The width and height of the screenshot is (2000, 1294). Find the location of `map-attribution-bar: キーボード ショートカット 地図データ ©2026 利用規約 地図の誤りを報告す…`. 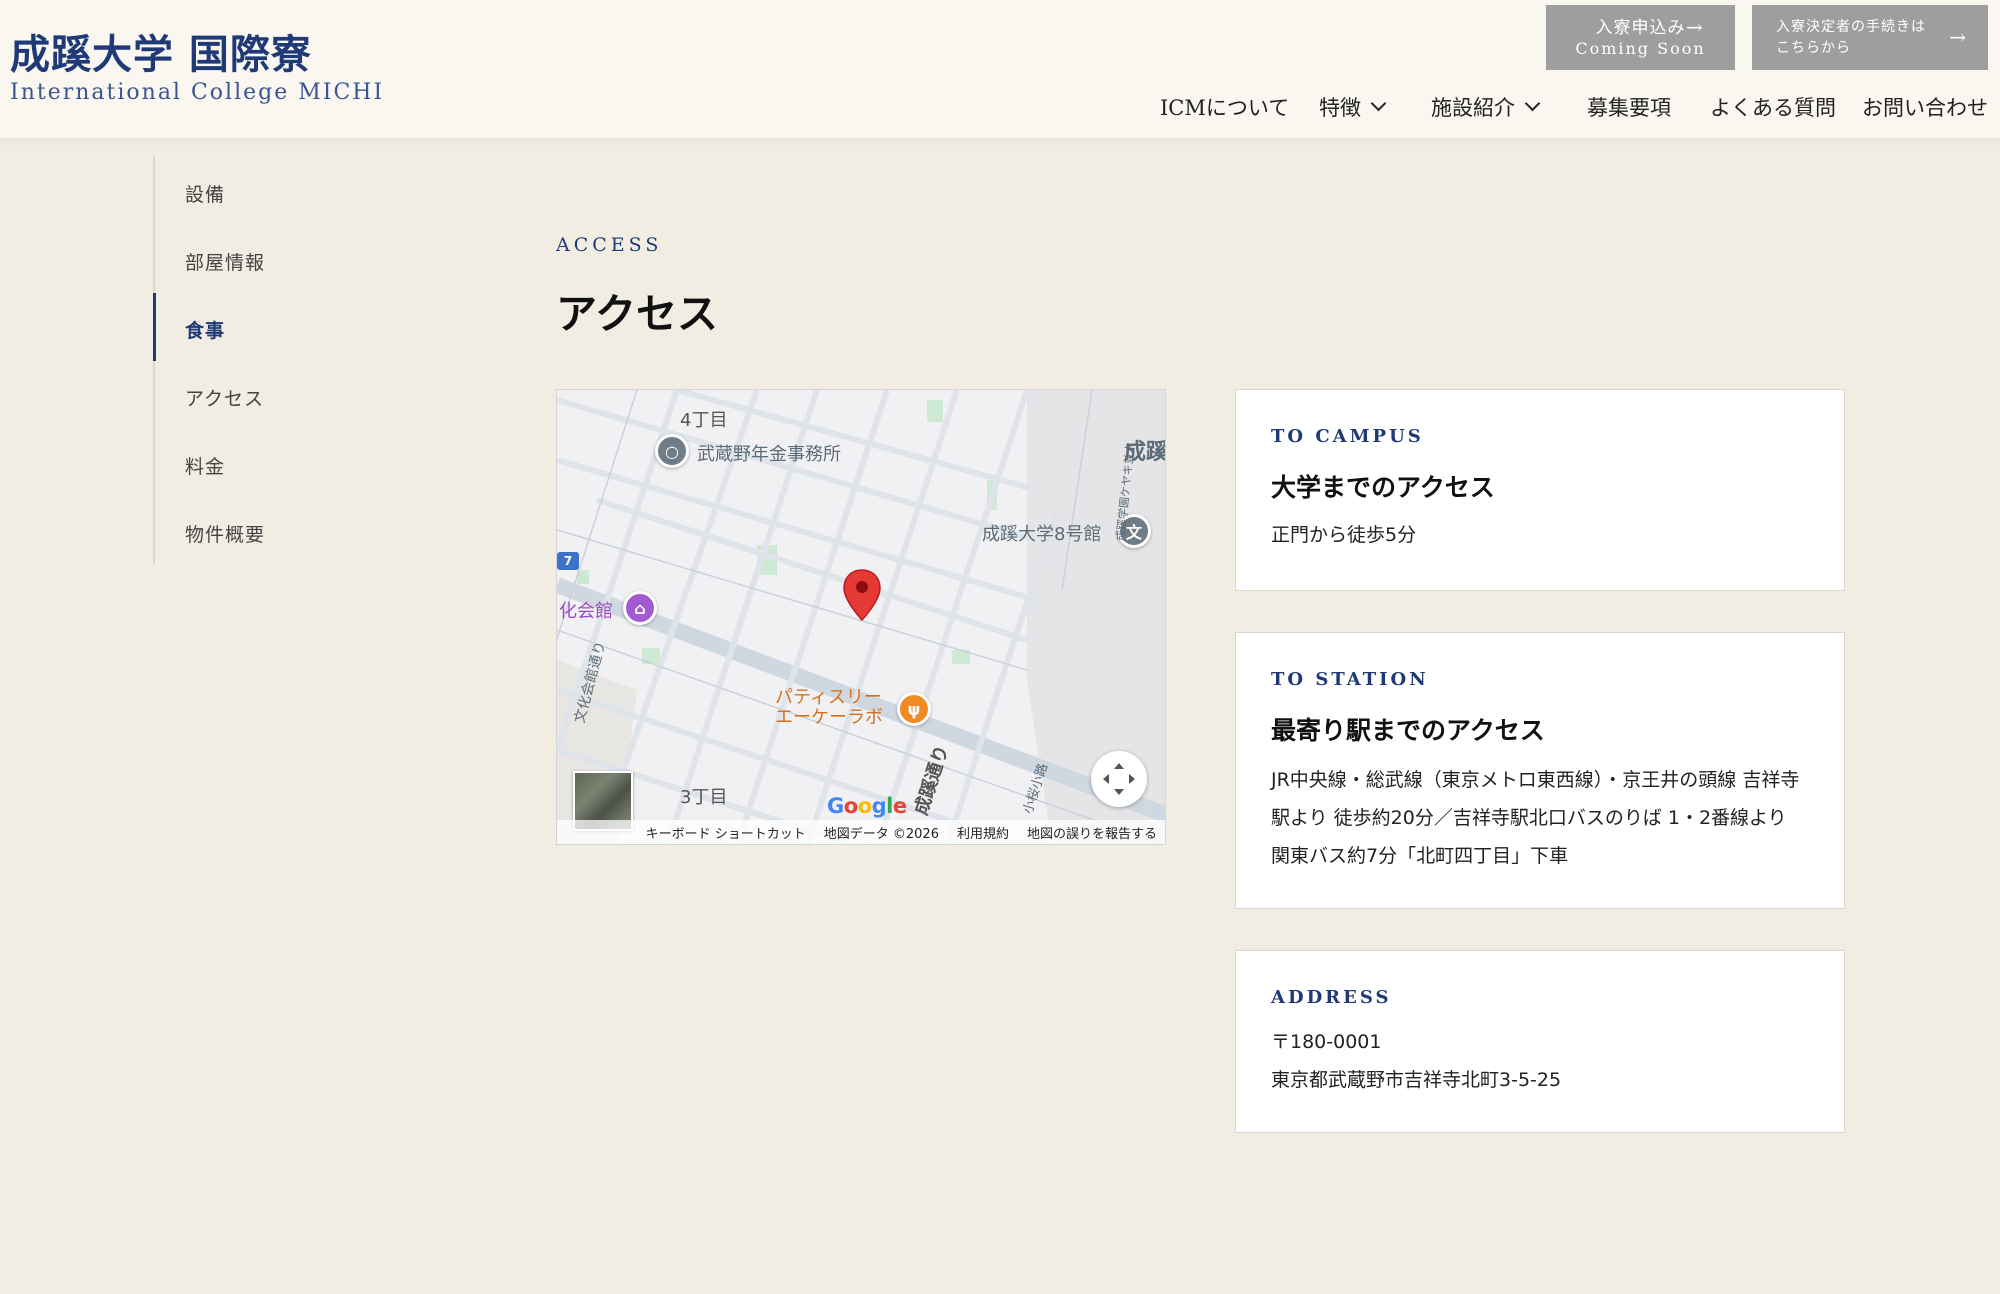

map-attribution-bar: キーボード ショートカット 地図データ ©2026 利用規約 地図の誤りを報告す… is located at coordinates (861, 832).